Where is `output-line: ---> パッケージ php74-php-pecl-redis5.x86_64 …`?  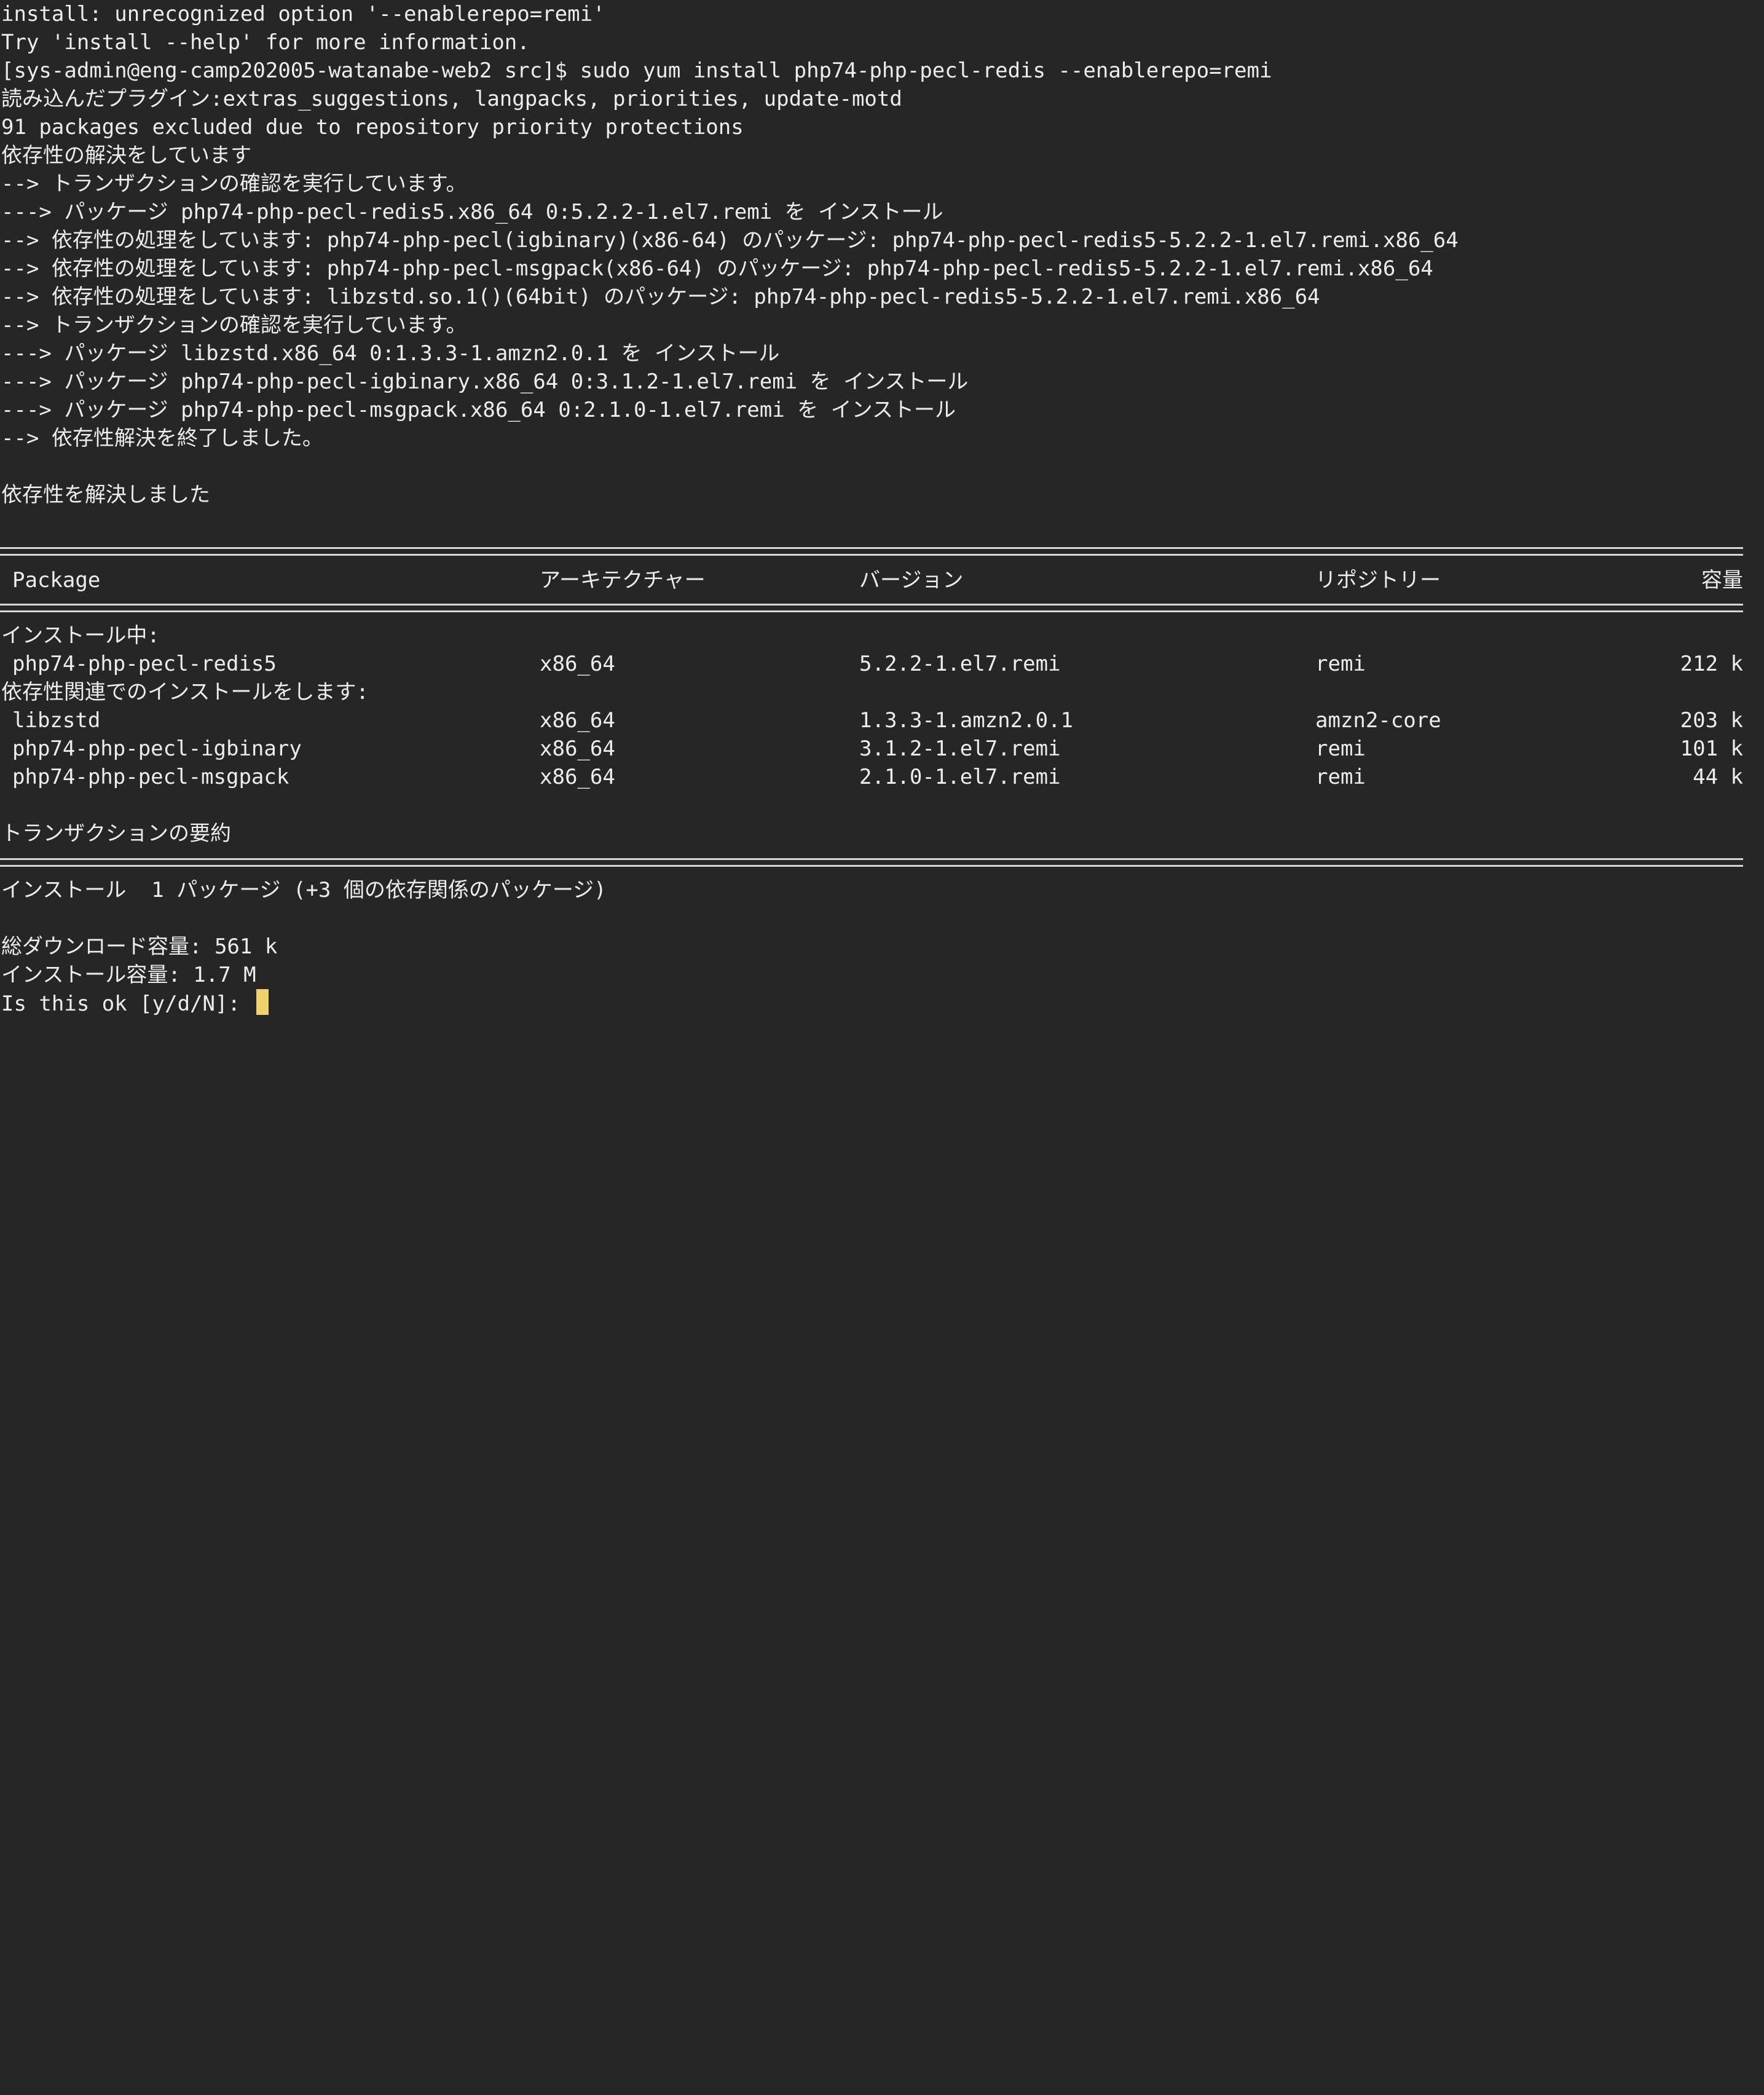 output-line: ---> パッケージ php74-php-pecl-redis5.x86_64 … is located at coordinates (472, 212).